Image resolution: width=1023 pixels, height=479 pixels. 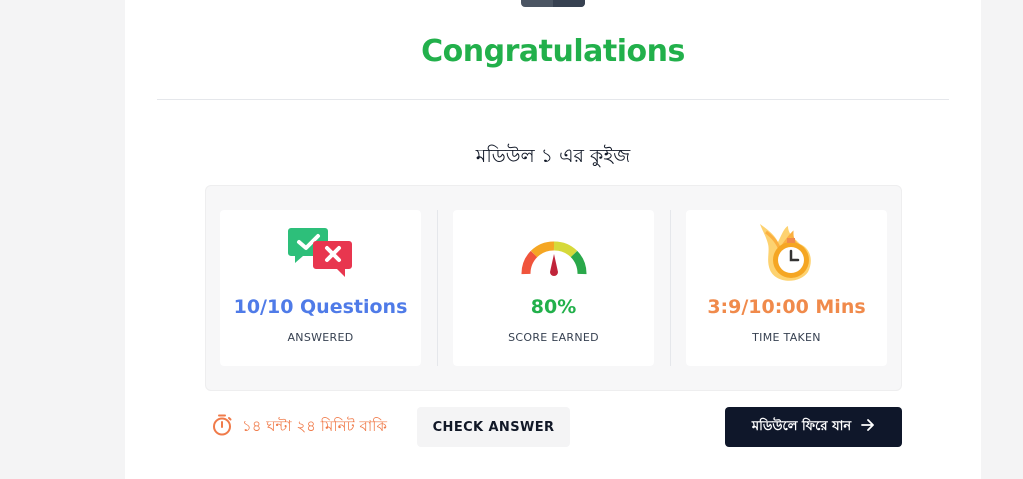 I want to click on check-answer-button: CHECK ANSWER, so click(x=493, y=427).